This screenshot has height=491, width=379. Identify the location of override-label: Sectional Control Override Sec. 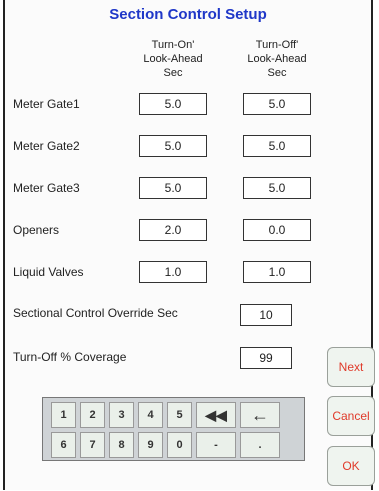
(95, 313).